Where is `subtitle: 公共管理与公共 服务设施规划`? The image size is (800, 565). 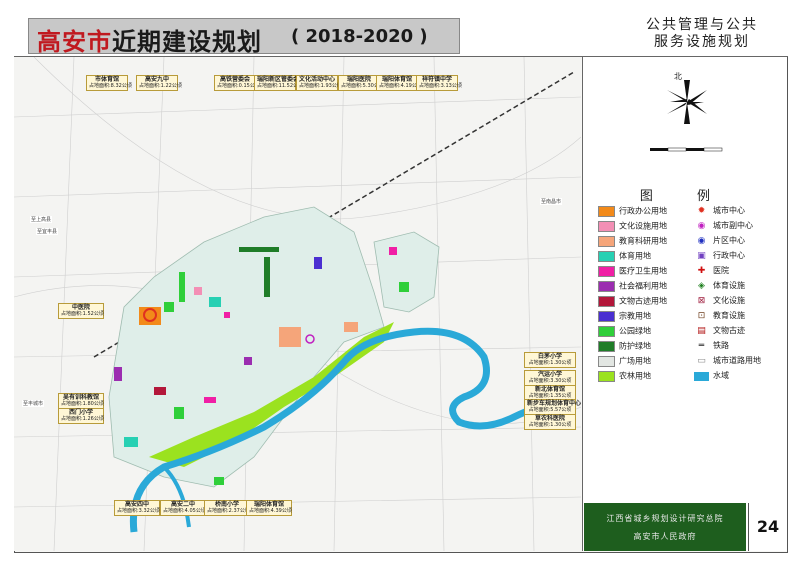 subtitle: 公共管理与公共 服务设施规划 is located at coordinates (702, 34).